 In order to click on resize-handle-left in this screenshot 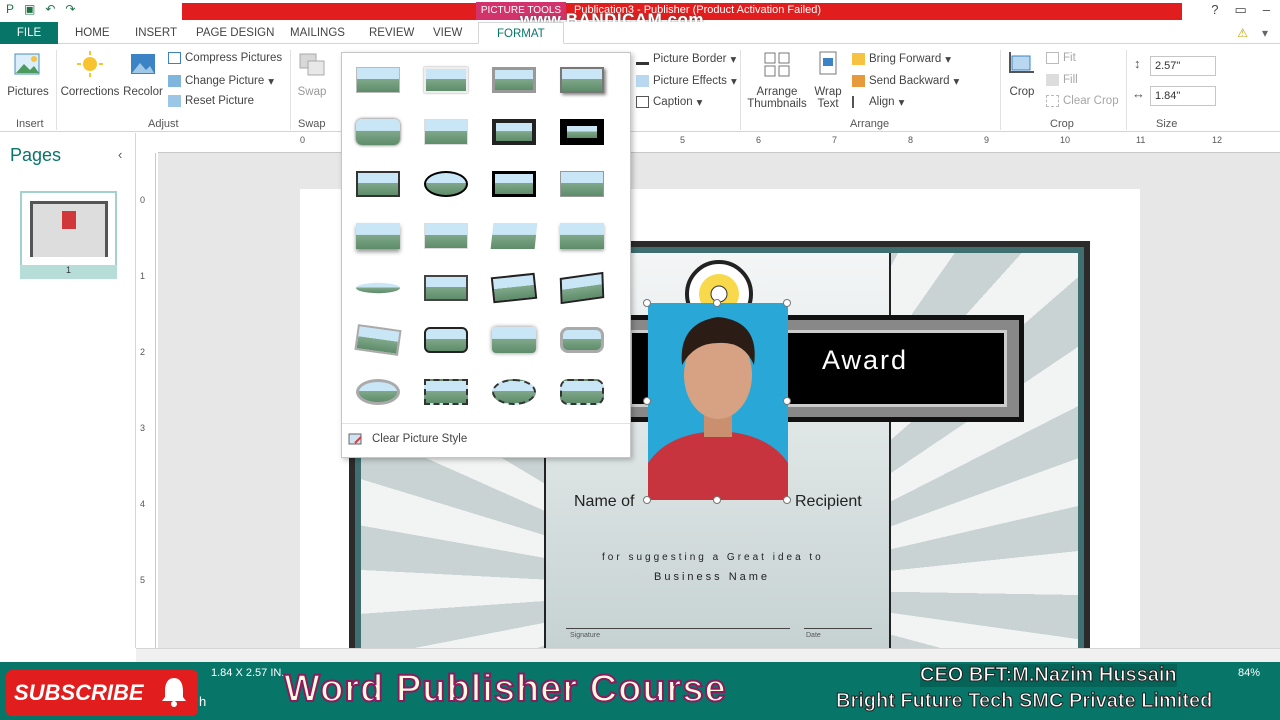, I will do `click(647, 401)`.